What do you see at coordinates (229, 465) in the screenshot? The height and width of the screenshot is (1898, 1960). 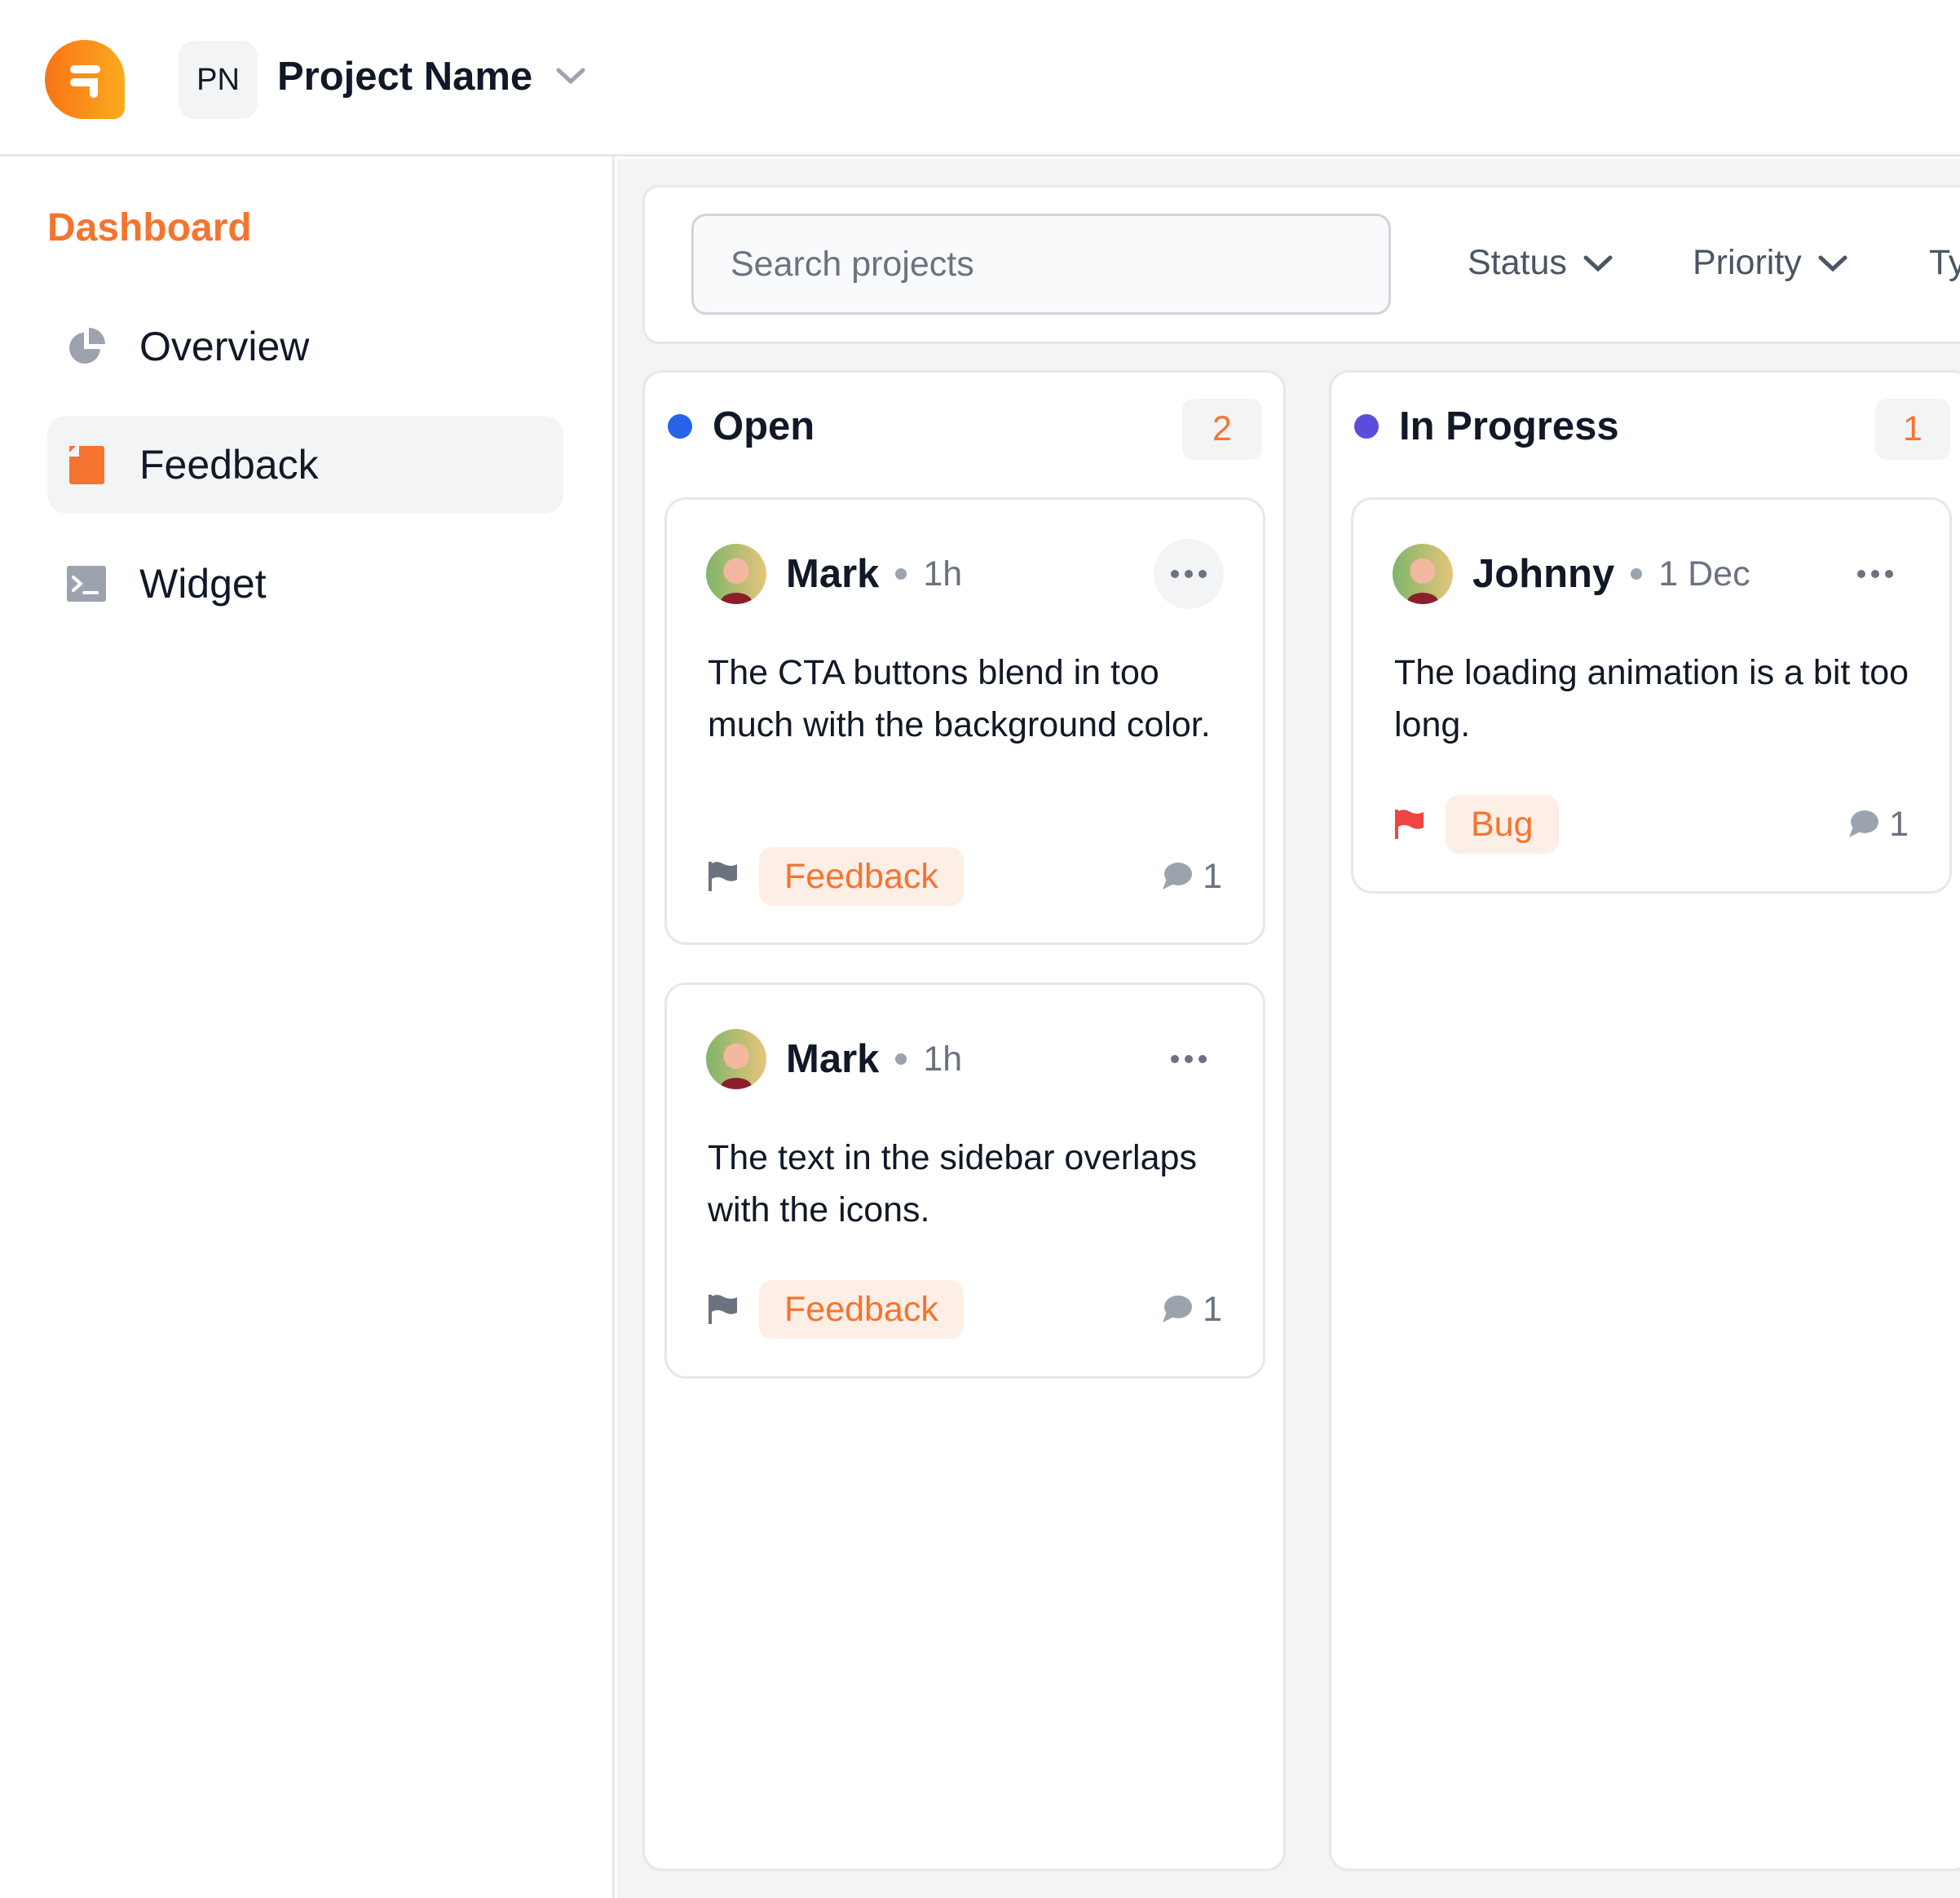 I see `sidebar-item-label: Feedback` at bounding box center [229, 465].